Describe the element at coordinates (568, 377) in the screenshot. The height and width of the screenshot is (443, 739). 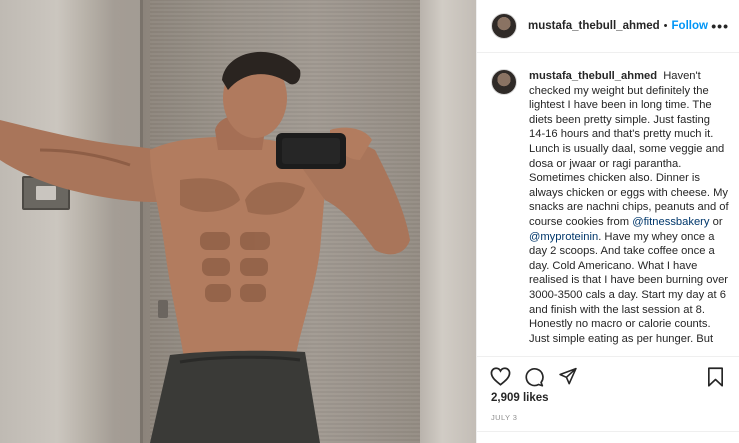
I see `paper-plane-icon` at that location.